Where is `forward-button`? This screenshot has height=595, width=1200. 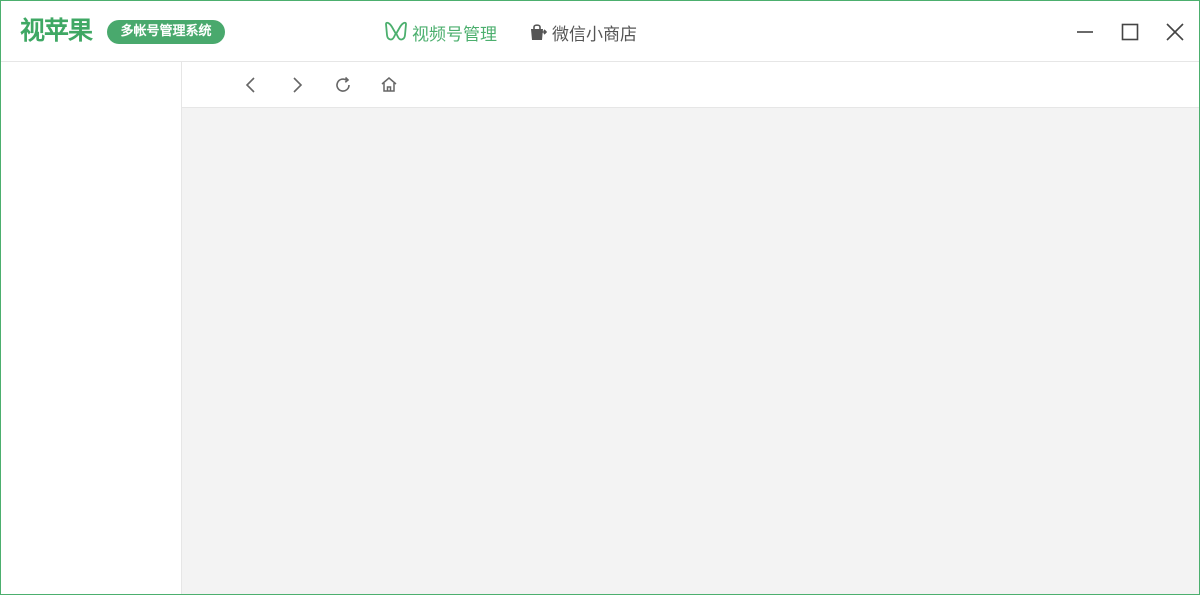 forward-button is located at coordinates (297, 85).